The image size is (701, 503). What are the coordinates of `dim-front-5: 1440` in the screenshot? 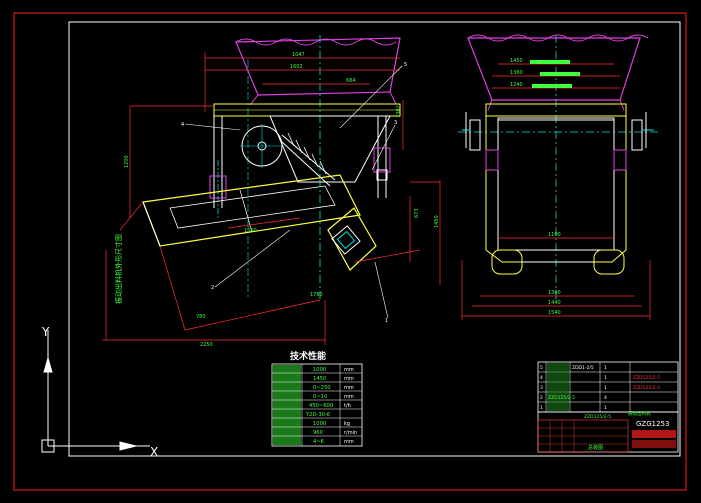 It's located at (554, 303).